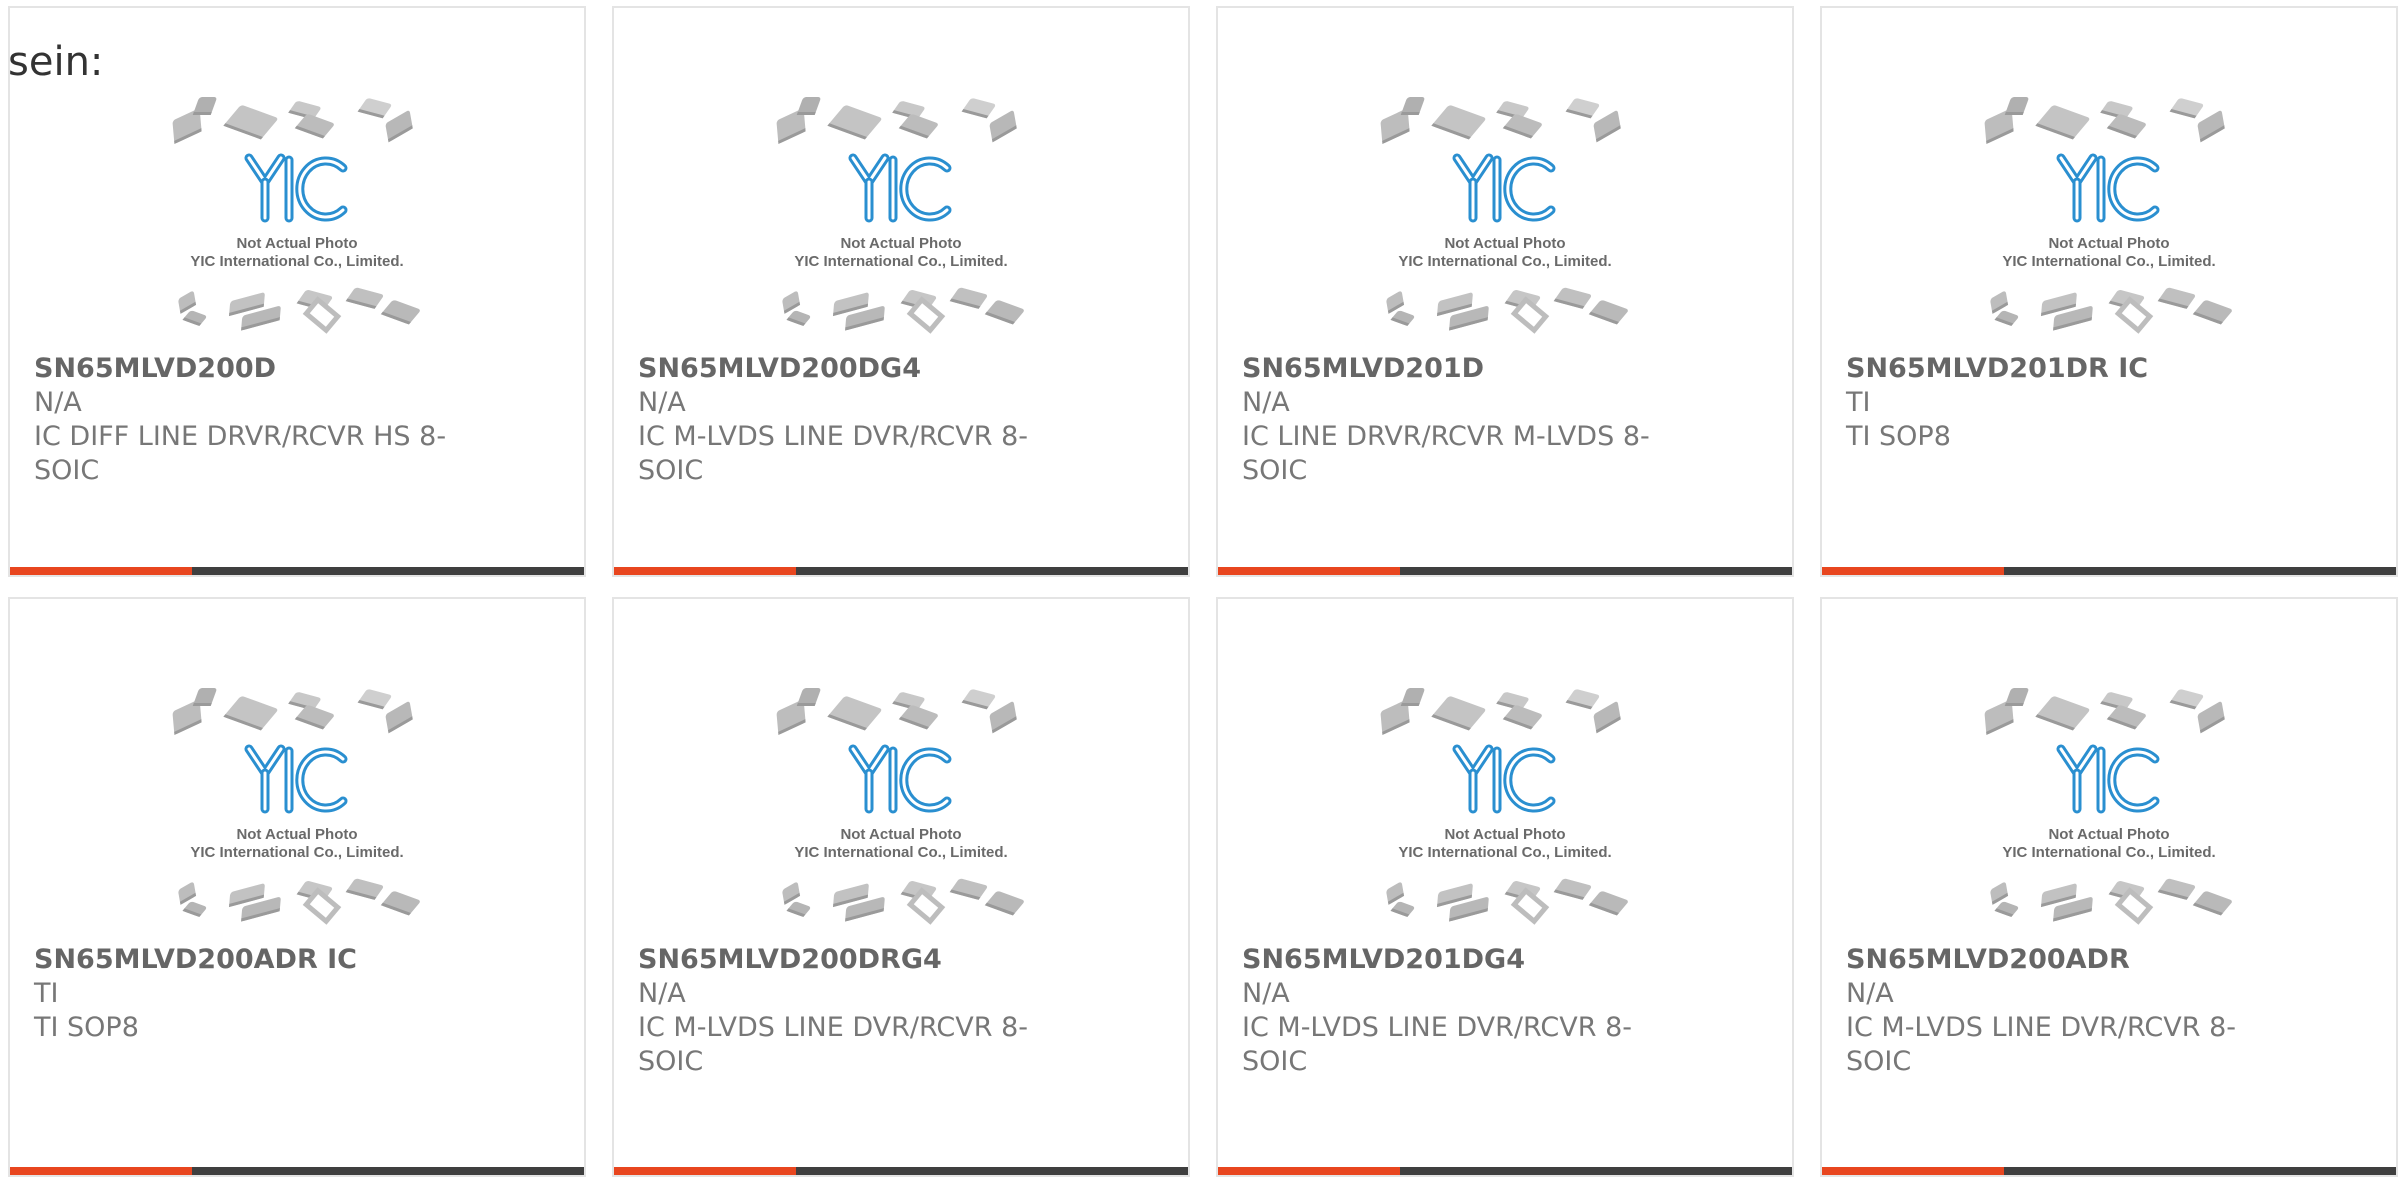 This screenshot has height=1177, width=2400. Describe the element at coordinates (2106, 369) in the screenshot. I see `part-number: SN65MLVD201DR IC` at that location.